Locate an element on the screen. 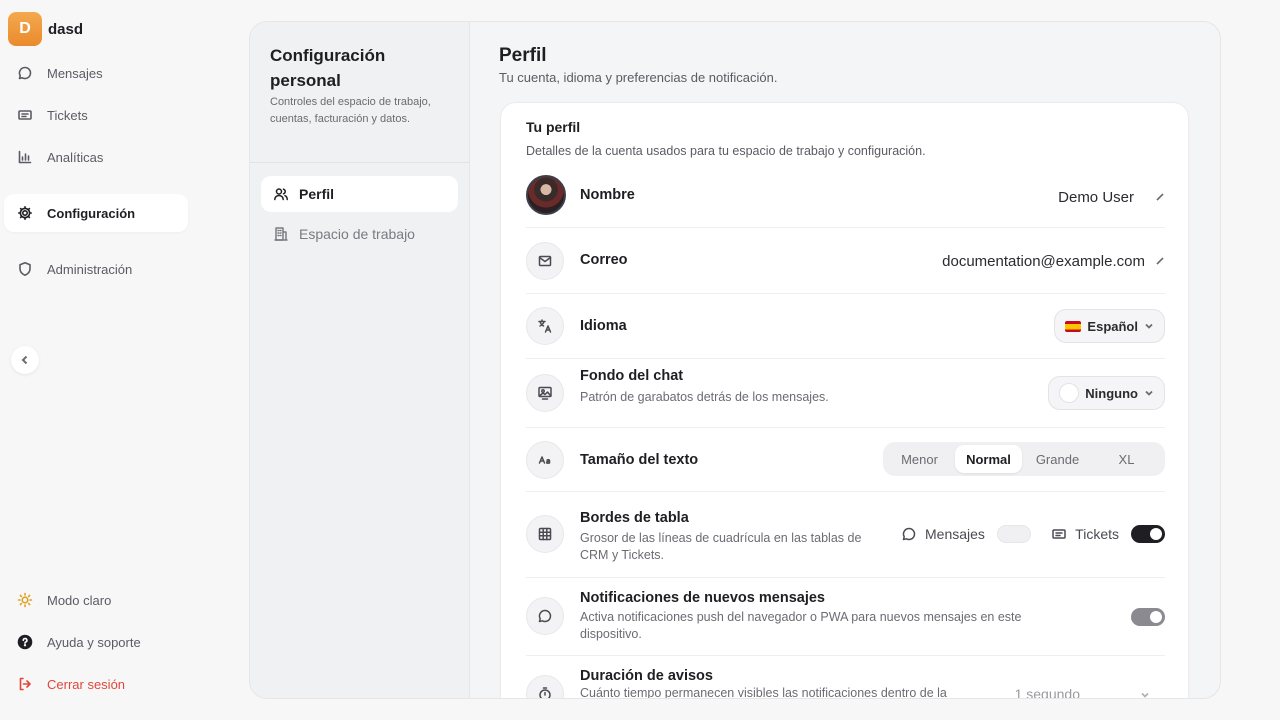 The image size is (1280, 720). chevron-left-icon is located at coordinates (24, 360).